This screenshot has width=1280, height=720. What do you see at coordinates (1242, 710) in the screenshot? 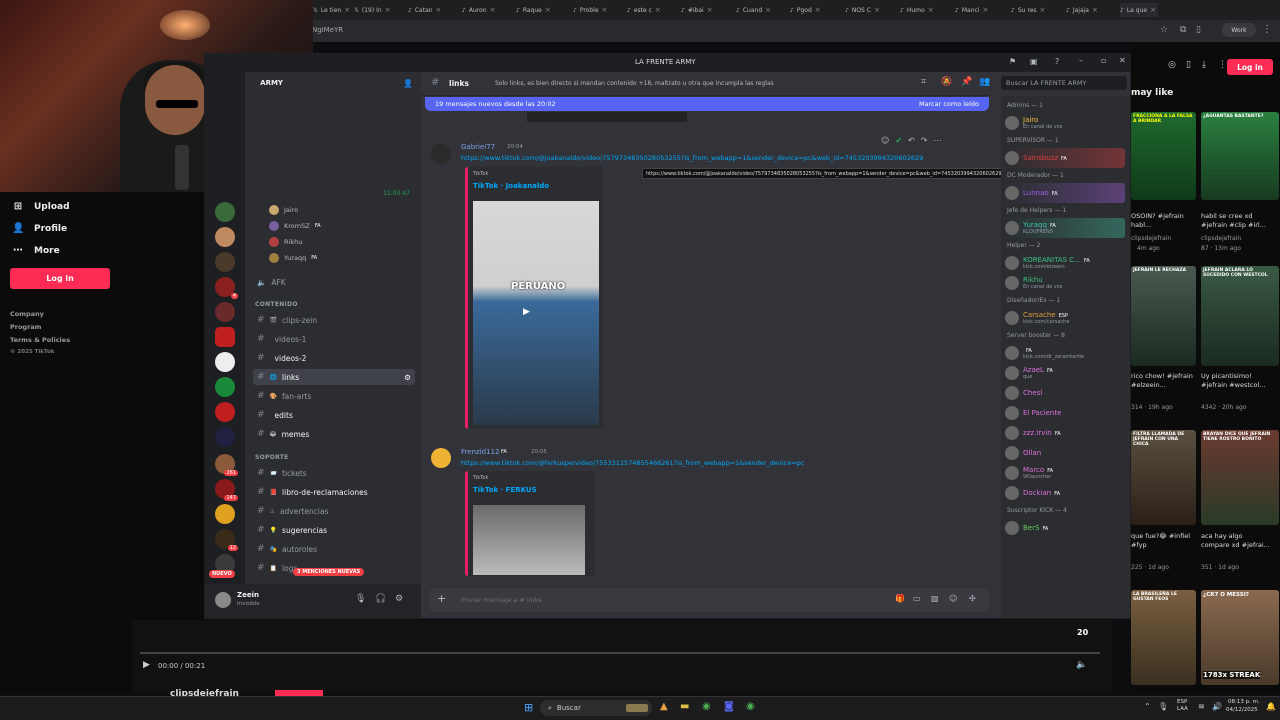
I see `clock-date: 04/12/2025` at bounding box center [1242, 710].